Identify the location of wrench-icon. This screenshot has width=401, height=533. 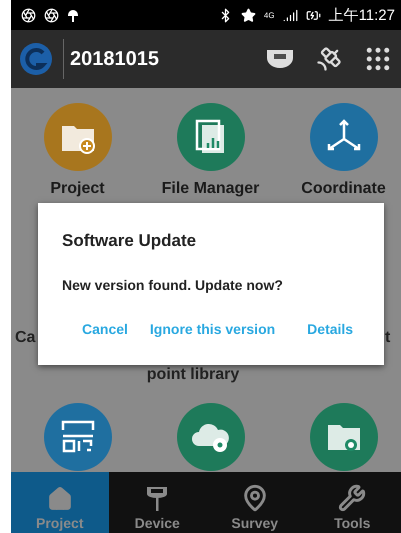
(352, 498).